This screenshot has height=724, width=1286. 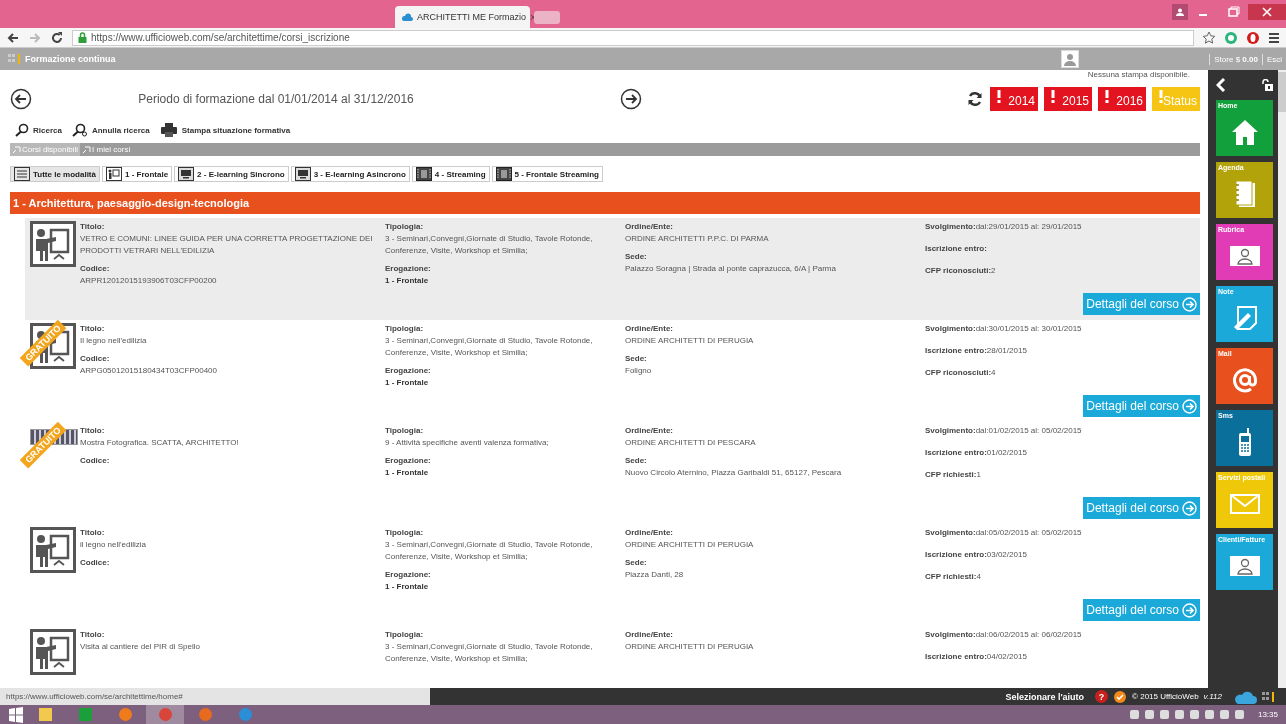 I want to click on chevron-left-icon, so click(x=1221, y=85).